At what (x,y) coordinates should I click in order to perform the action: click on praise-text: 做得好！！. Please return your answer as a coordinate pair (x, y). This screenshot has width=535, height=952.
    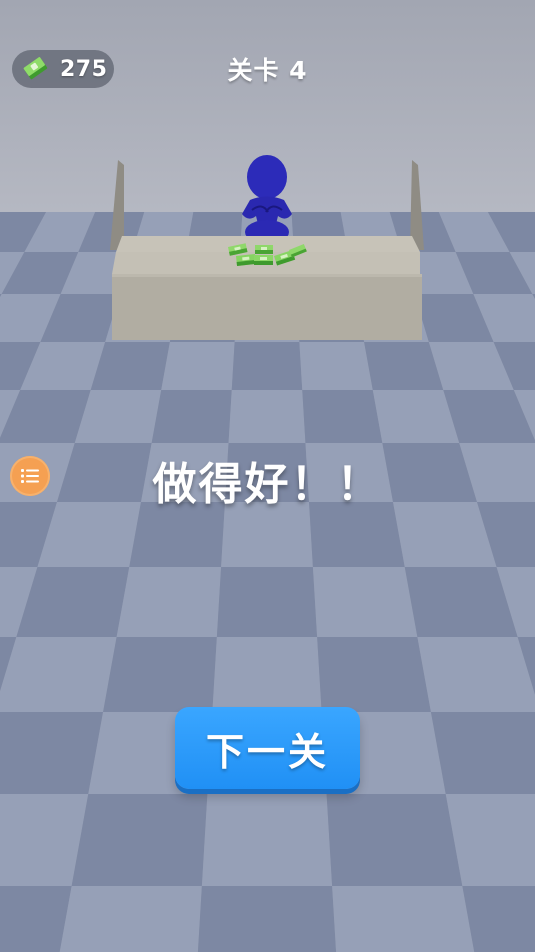
    Looking at the image, I should click on (267, 484).